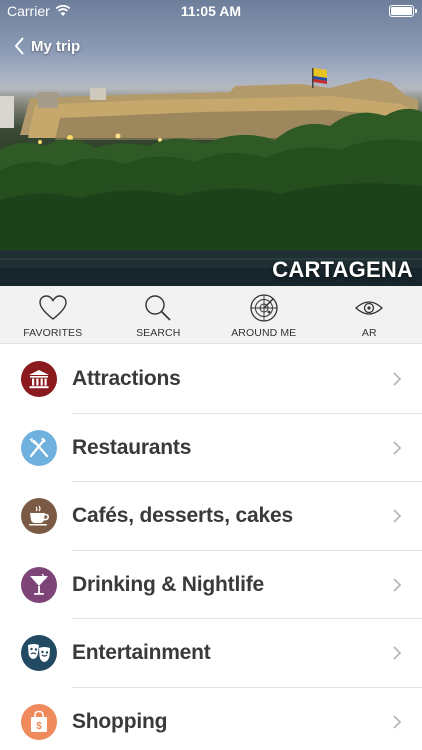 The width and height of the screenshot is (422, 750). I want to click on coffee-cup-icon, so click(39, 515).